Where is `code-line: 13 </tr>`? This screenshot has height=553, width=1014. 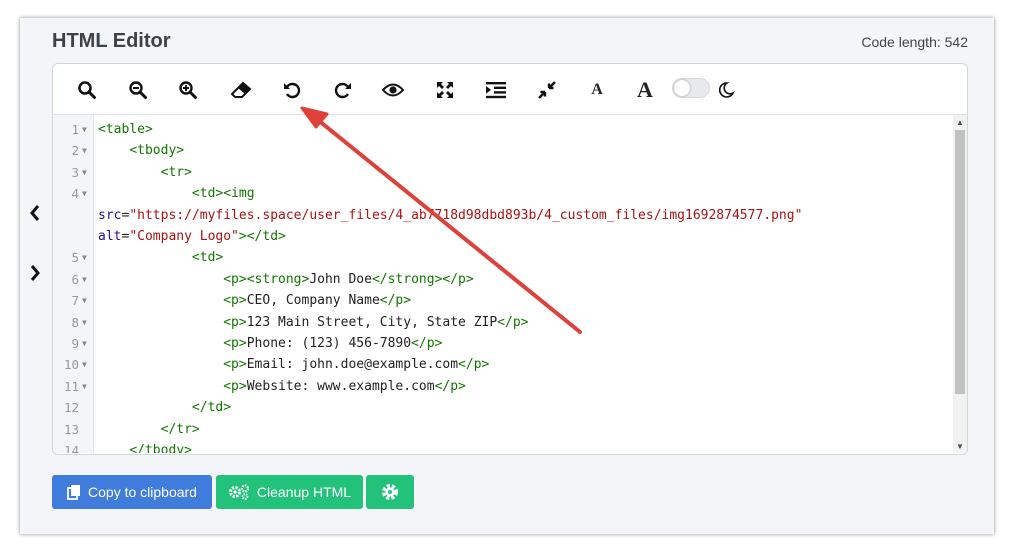 code-line: 13 </tr> is located at coordinates (503, 429).